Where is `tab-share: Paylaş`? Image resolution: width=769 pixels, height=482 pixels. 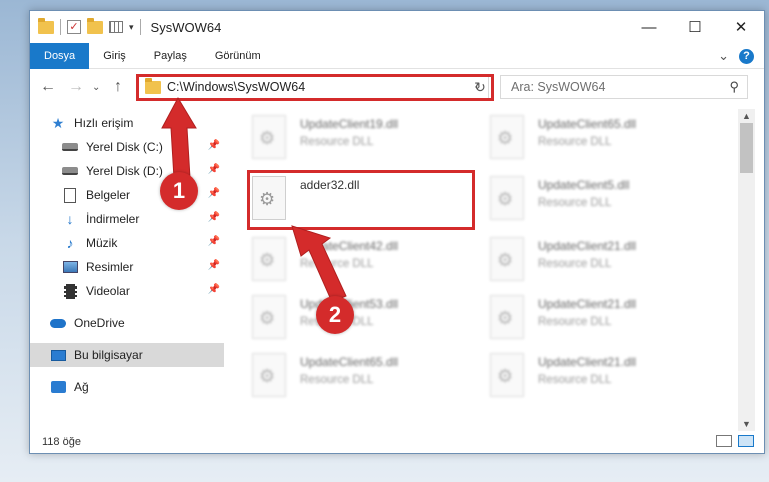 tab-share: Paylaş is located at coordinates (170, 56).